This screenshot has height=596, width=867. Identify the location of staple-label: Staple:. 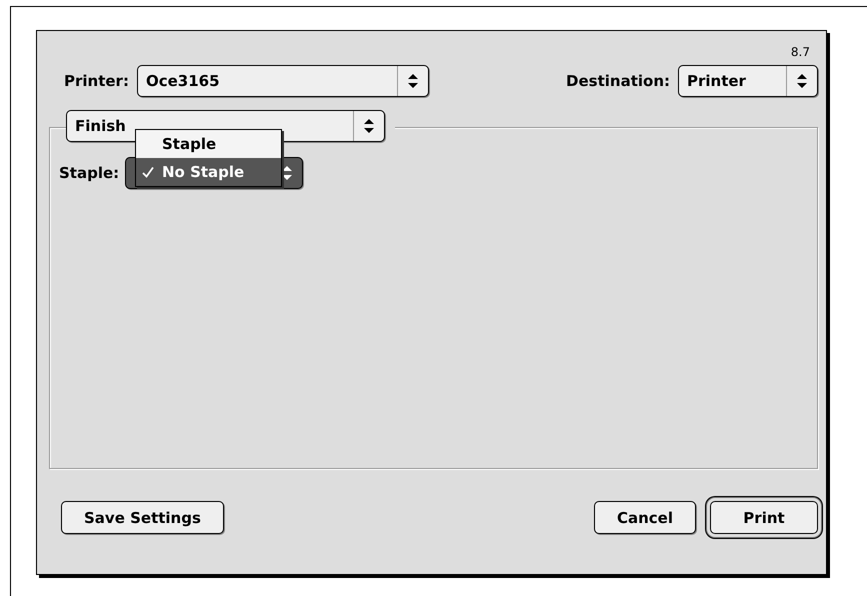
(89, 173).